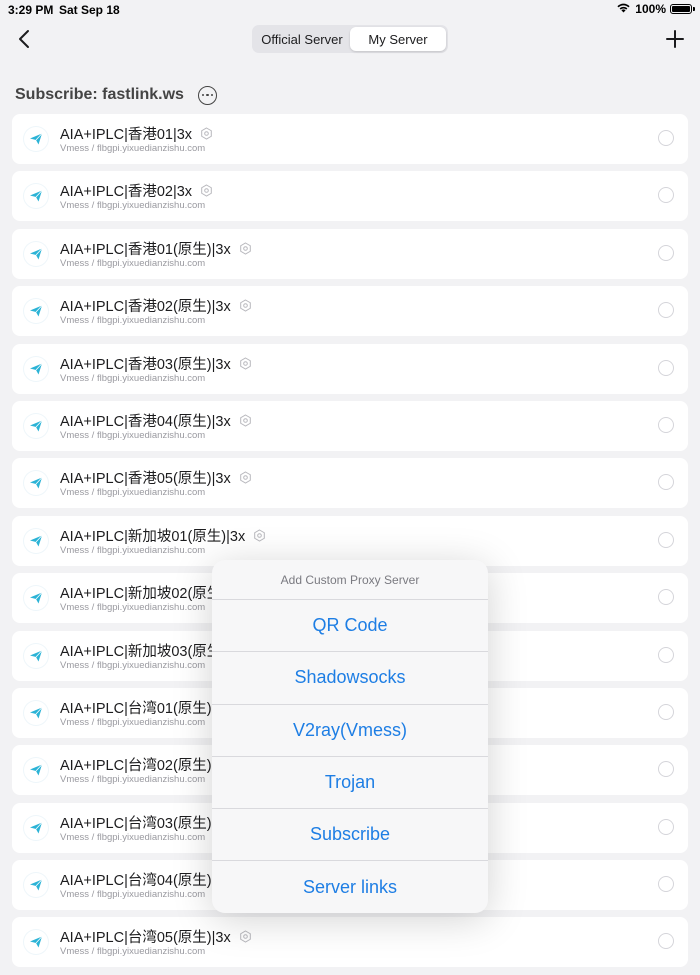 This screenshot has width=700, height=975. What do you see at coordinates (350, 887) in the screenshot?
I see `menu-item-server-links: Server links` at bounding box center [350, 887].